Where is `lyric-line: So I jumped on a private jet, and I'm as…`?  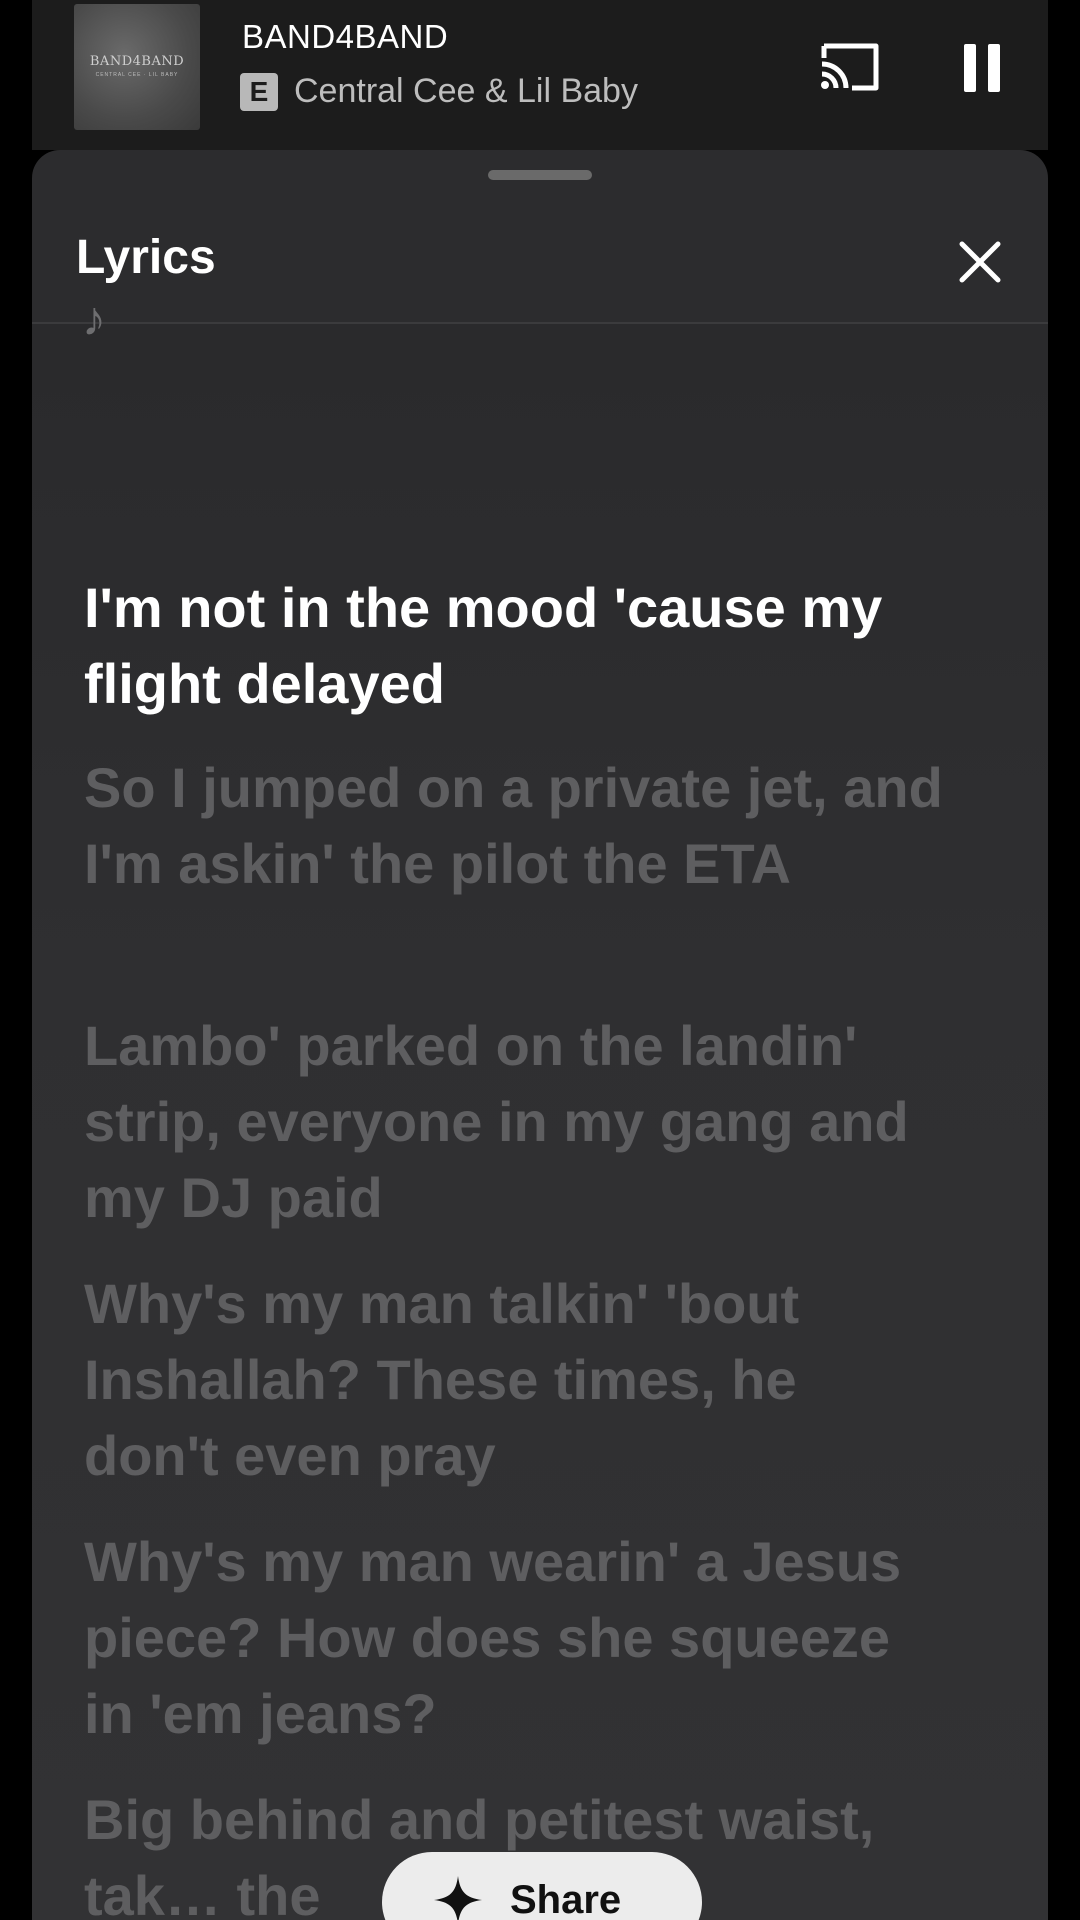 lyric-line: So I jumped on a private jet, and I'm as… is located at coordinates (514, 826).